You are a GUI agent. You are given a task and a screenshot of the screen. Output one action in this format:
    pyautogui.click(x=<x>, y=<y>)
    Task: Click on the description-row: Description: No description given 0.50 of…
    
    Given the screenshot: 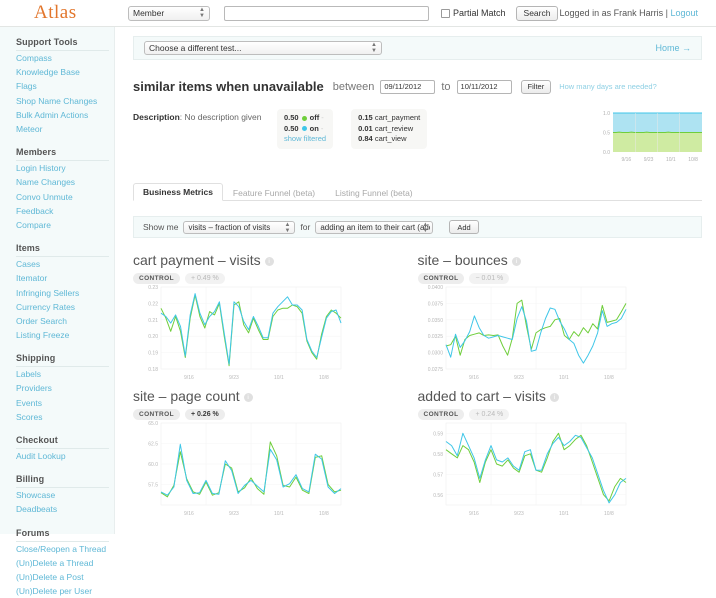 What is the action you would take?
    pyautogui.click(x=417, y=136)
    